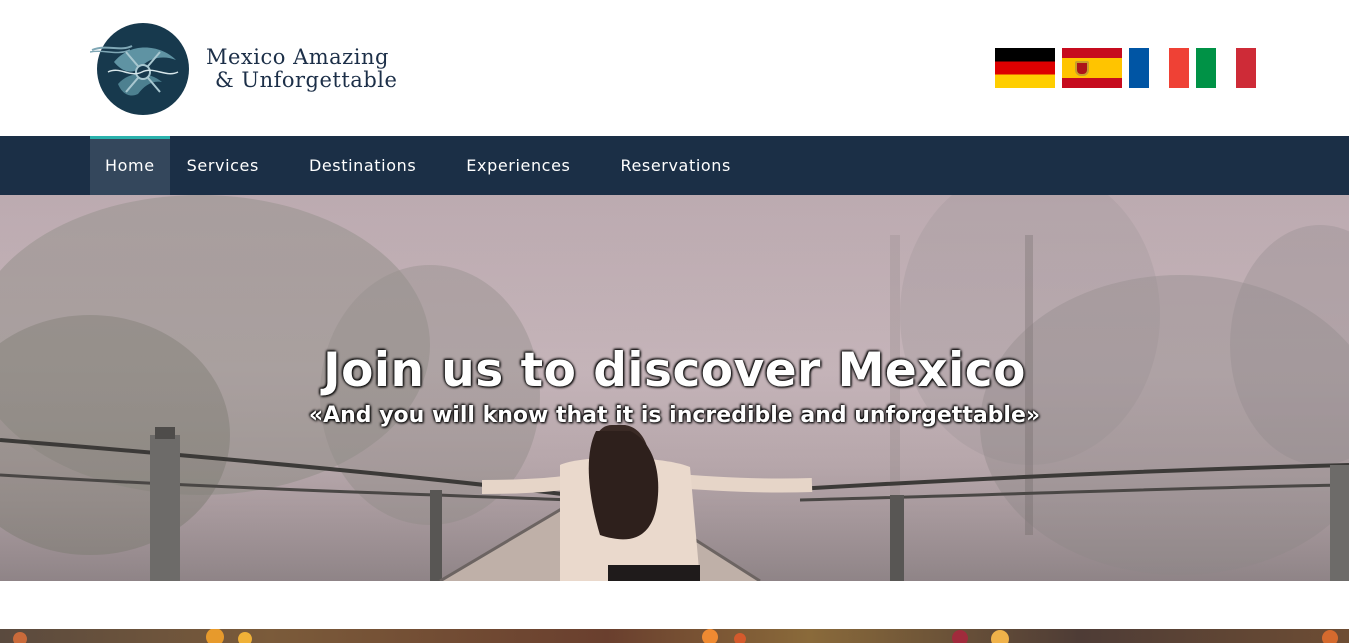 This screenshot has height=643, width=1349. I want to click on spanish-flag-icon, so click(1092, 68).